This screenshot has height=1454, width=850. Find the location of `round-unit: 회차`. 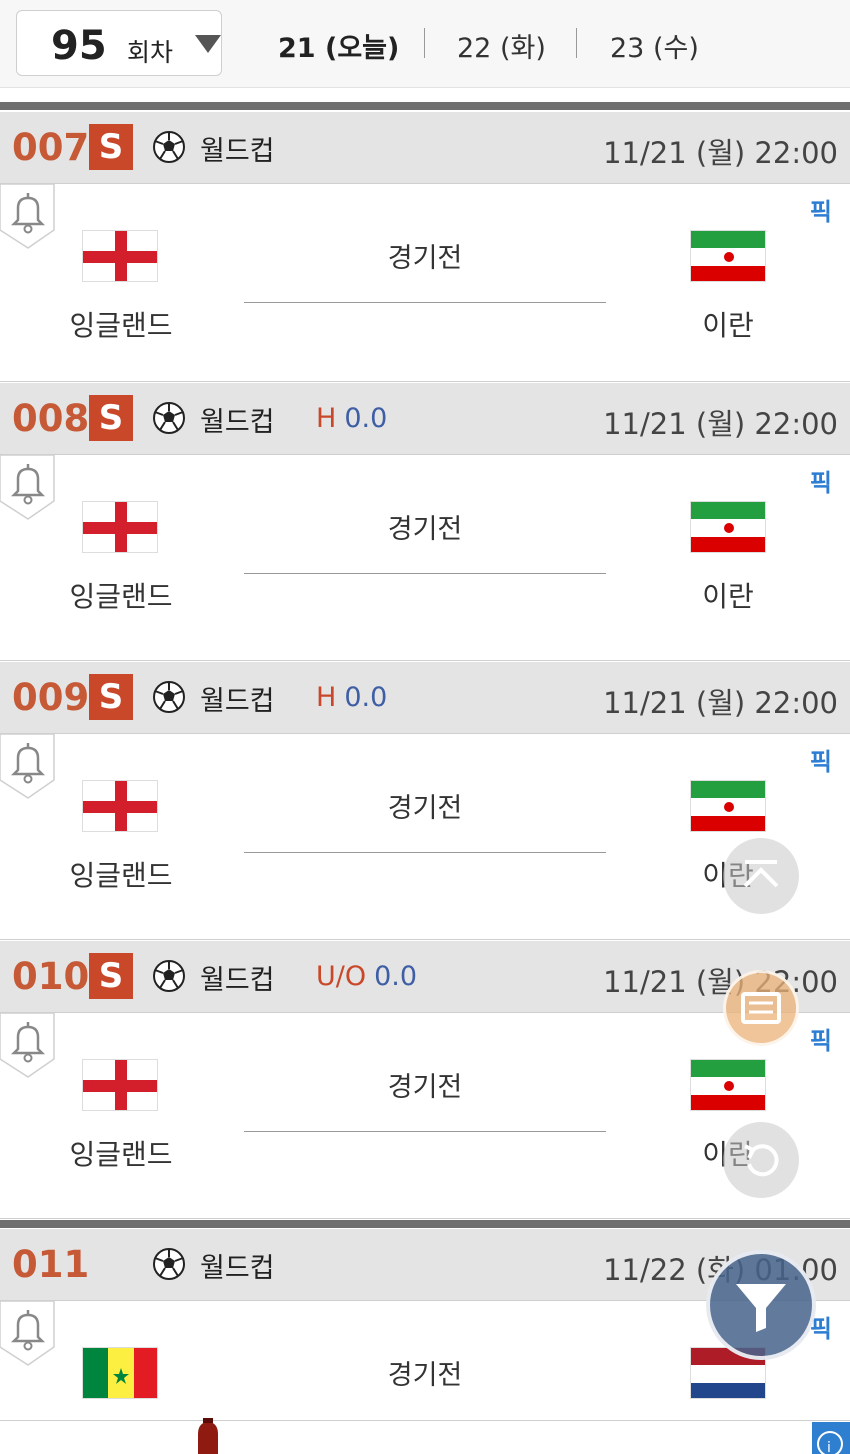

round-unit: 회차 is located at coordinates (150, 52).